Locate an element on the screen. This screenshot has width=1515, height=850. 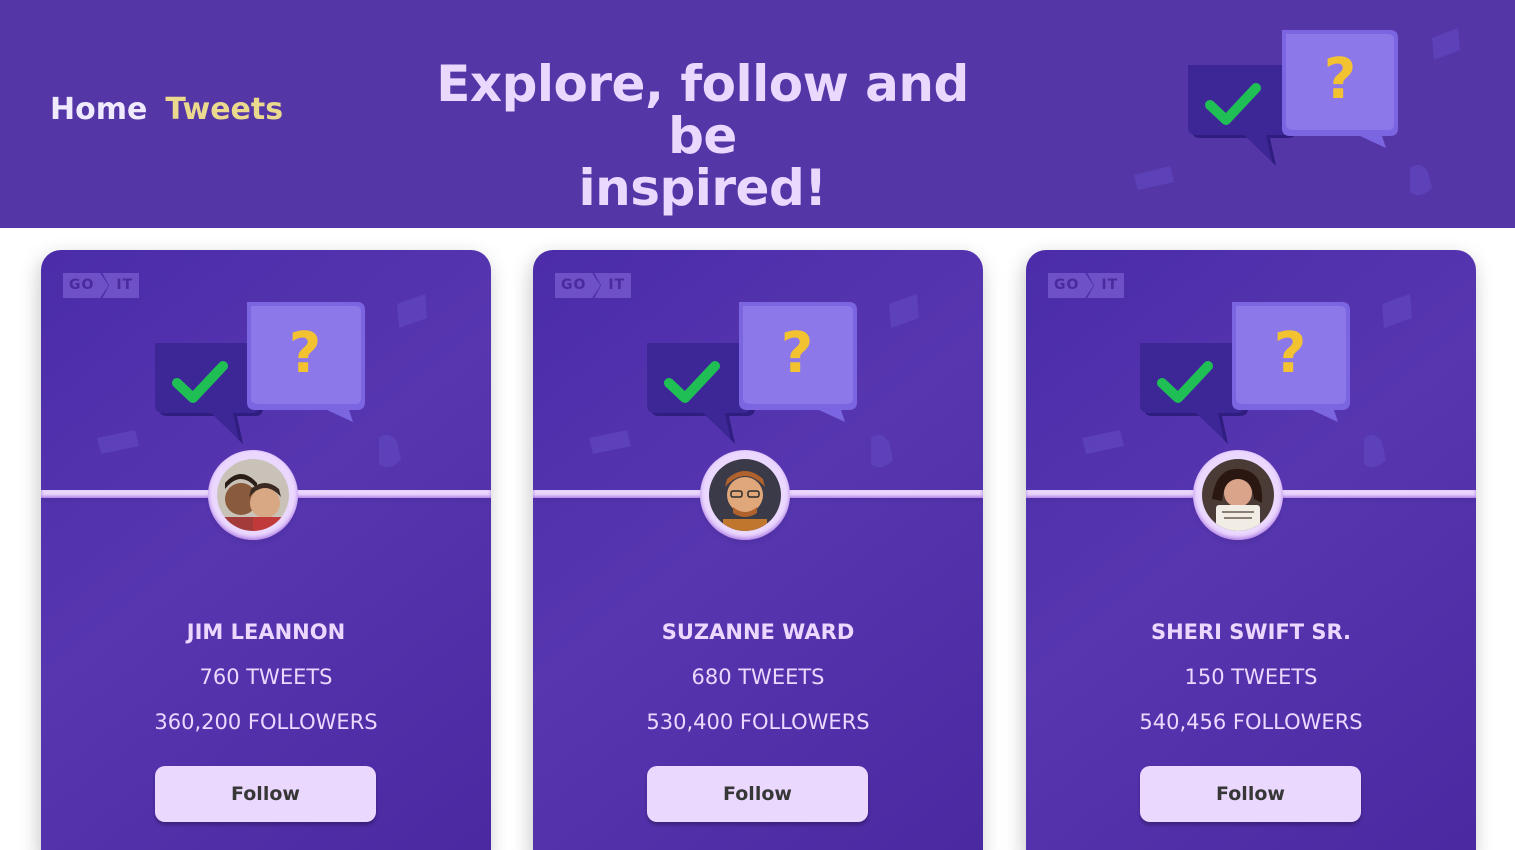
question-answer-illustration-icon: ? is located at coordinates (1297, 112).